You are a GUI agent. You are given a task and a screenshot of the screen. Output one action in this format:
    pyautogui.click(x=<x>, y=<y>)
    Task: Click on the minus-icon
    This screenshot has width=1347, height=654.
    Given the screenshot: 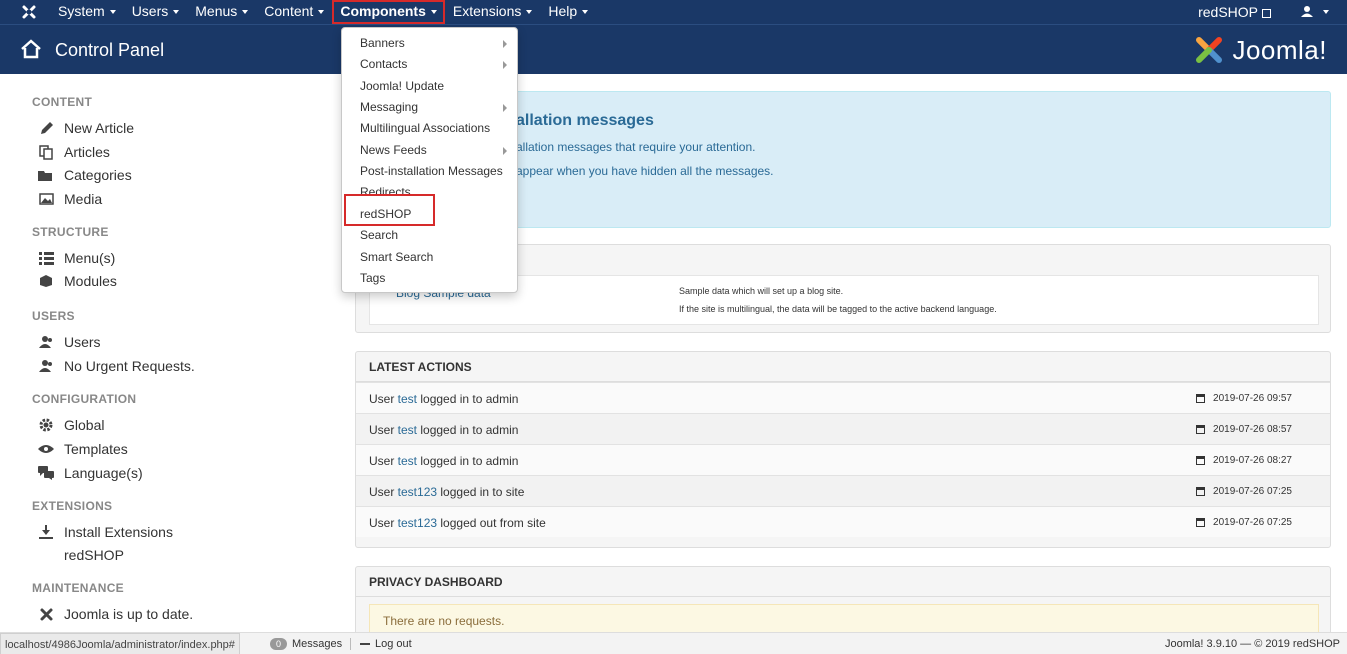 What is the action you would take?
    pyautogui.click(x=365, y=644)
    